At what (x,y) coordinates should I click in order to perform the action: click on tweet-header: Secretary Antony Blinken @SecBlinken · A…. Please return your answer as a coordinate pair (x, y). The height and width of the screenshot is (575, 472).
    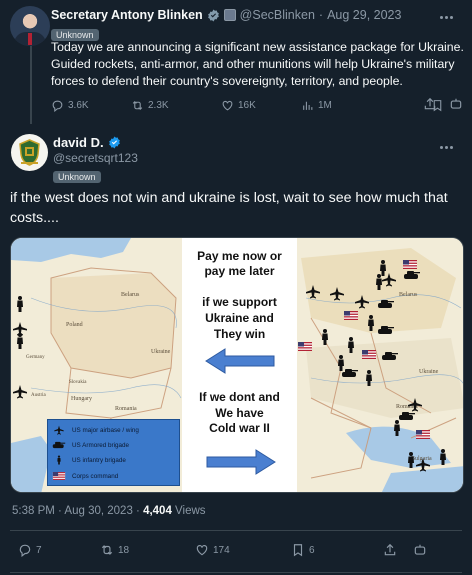
    Looking at the image, I should click on (226, 15).